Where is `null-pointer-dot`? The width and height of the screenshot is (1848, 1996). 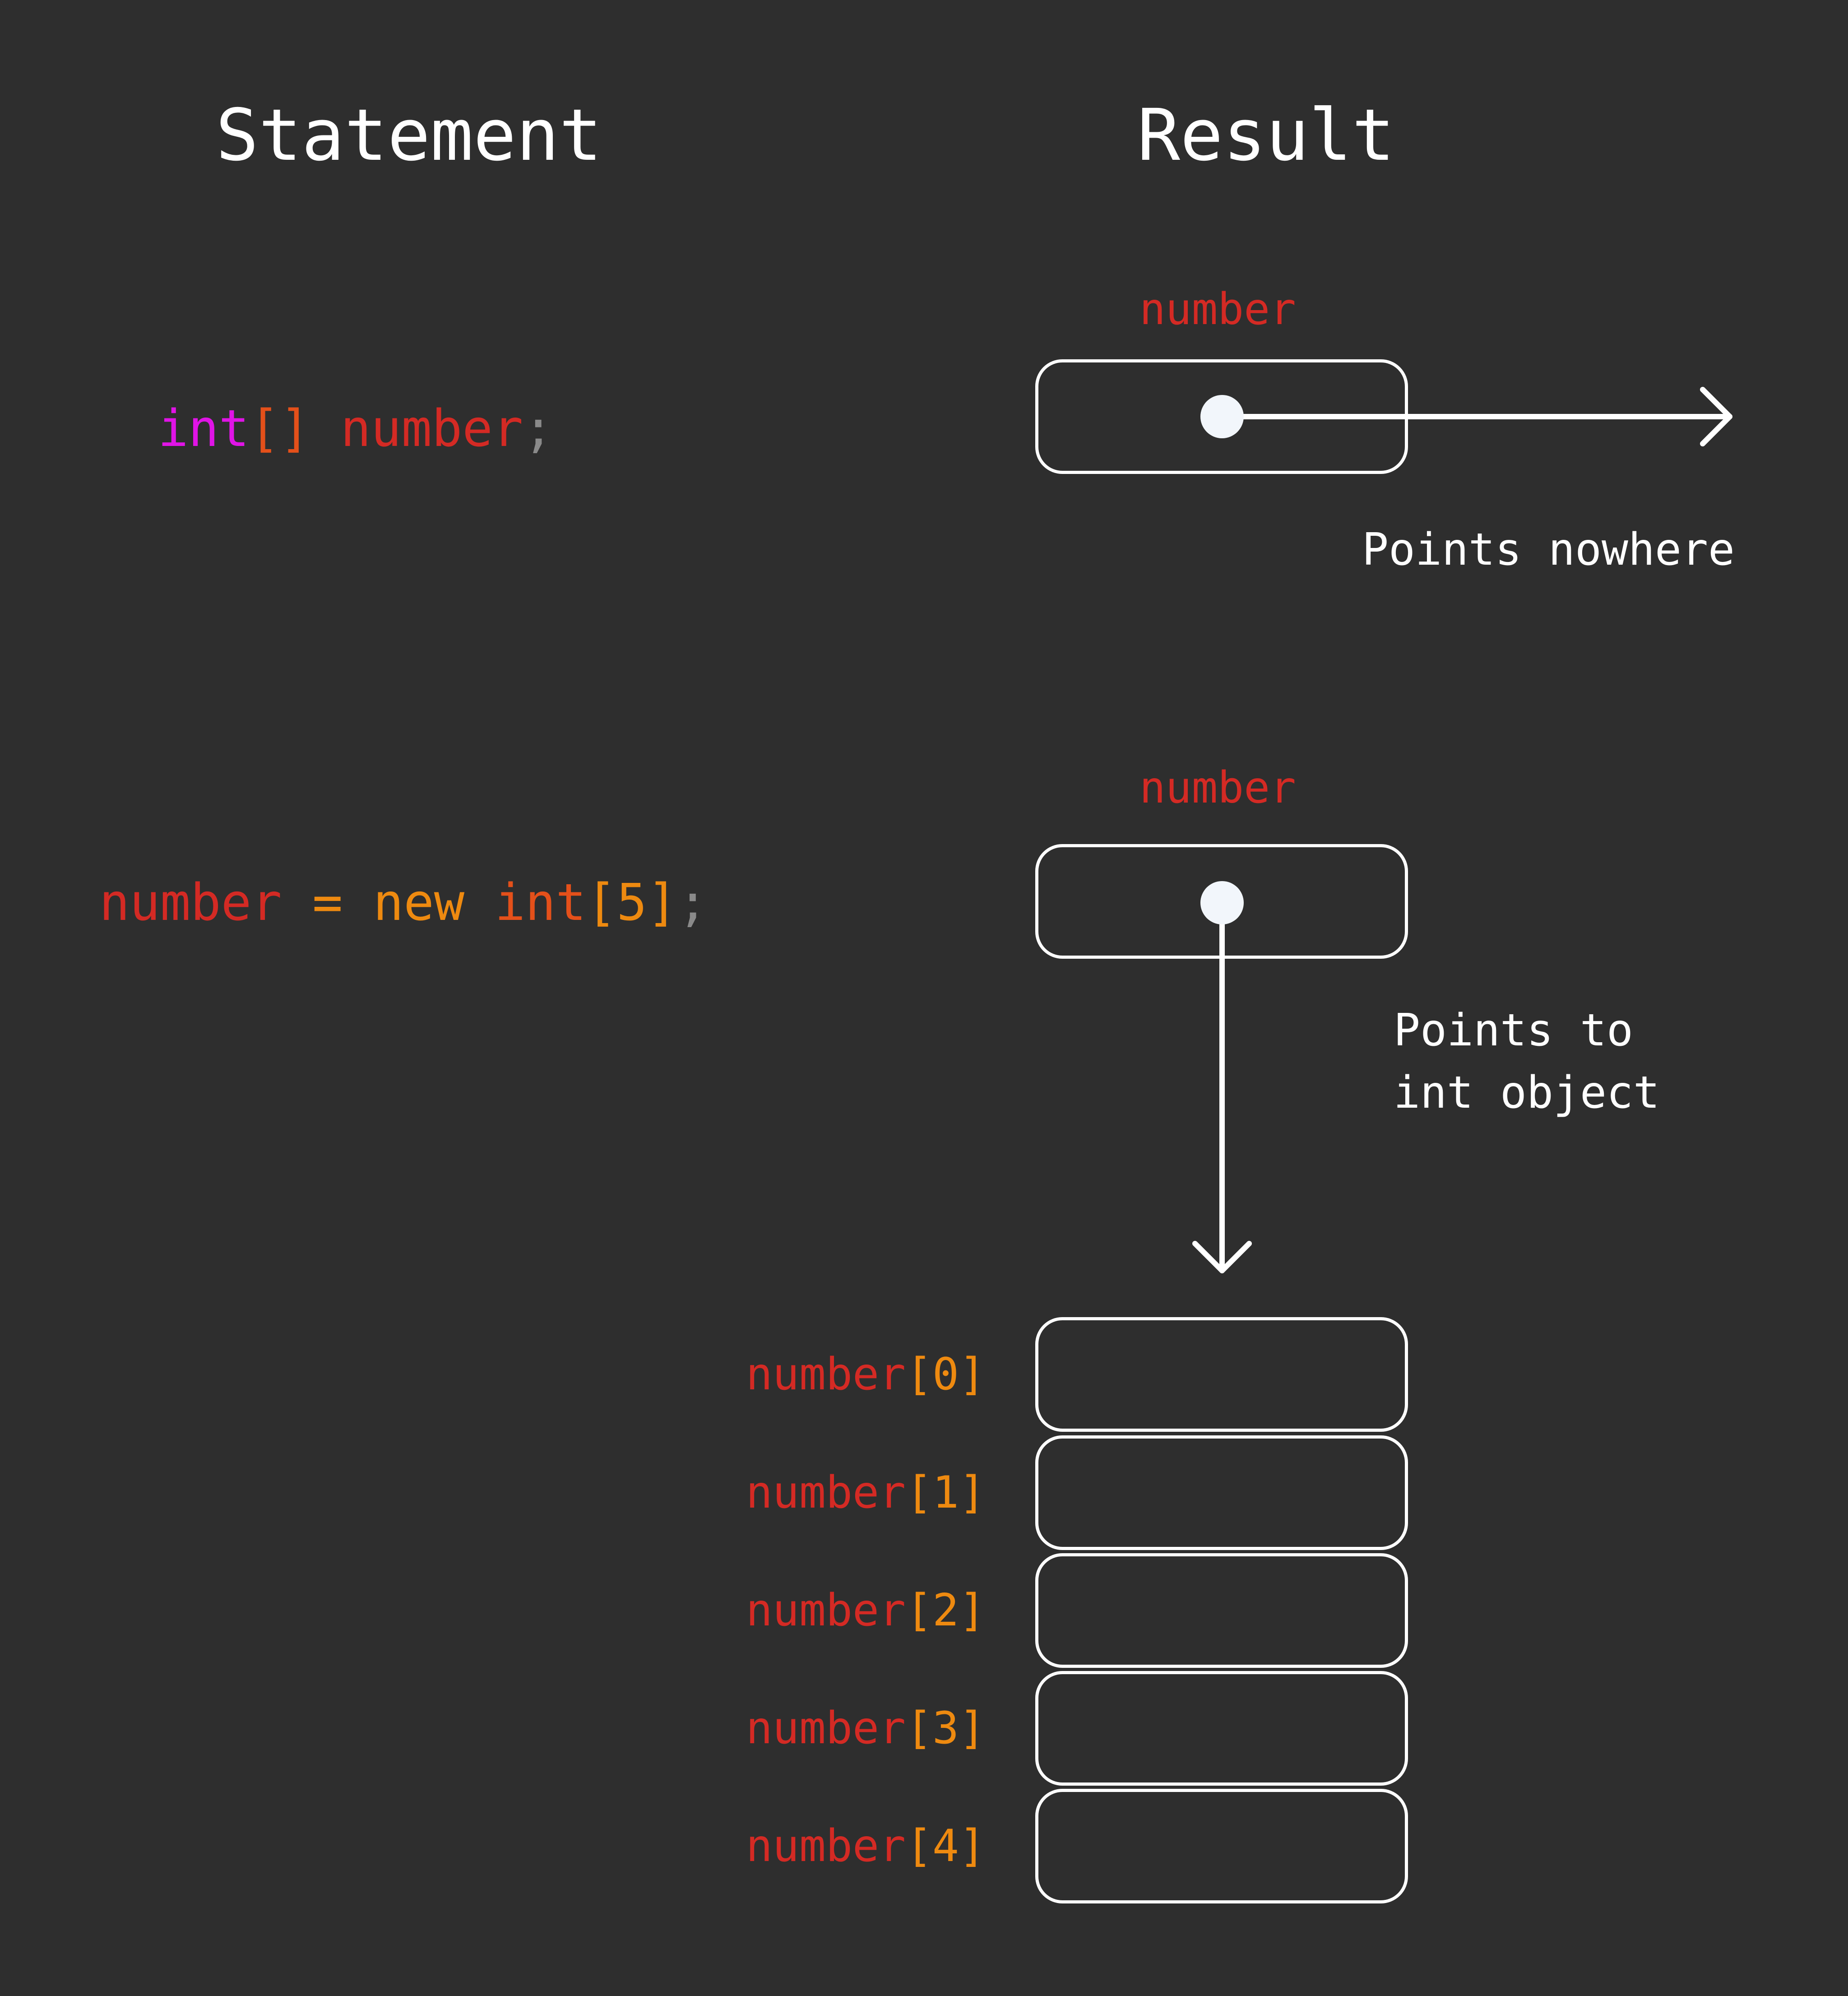 null-pointer-dot is located at coordinates (1222, 416).